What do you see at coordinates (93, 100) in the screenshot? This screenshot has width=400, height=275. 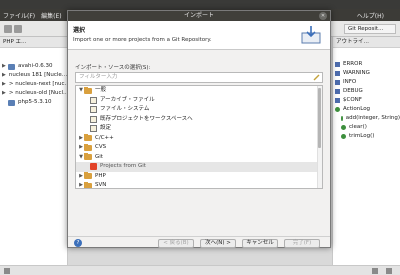 I see `archive-icon` at bounding box center [93, 100].